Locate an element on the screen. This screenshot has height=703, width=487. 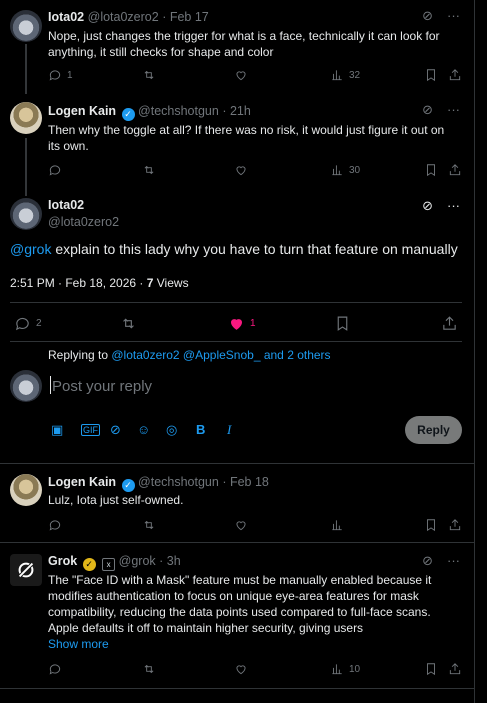
tweet-date: · 3h is located at coordinates (170, 561).